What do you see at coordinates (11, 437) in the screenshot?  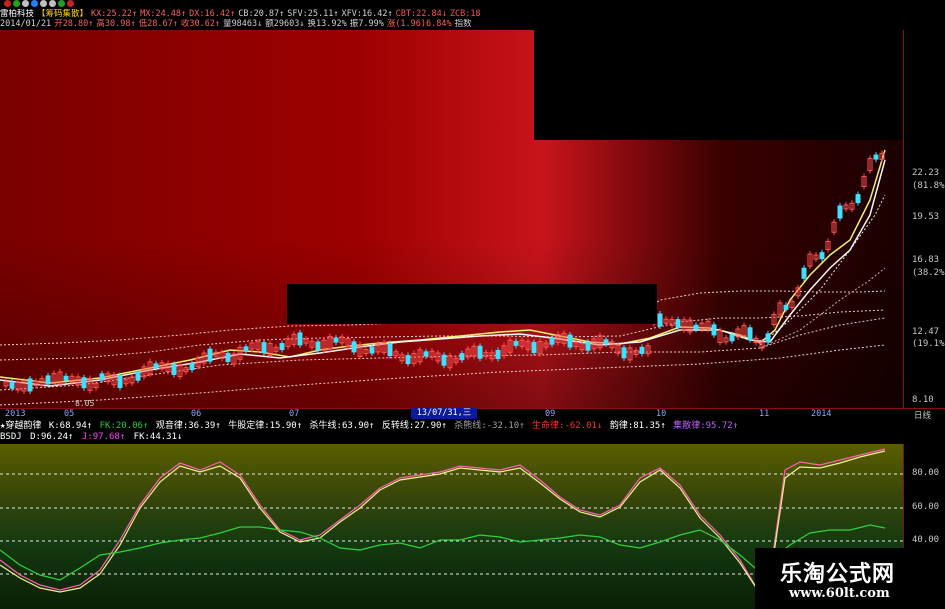 I see `indicator2-title: BSDJ` at bounding box center [11, 437].